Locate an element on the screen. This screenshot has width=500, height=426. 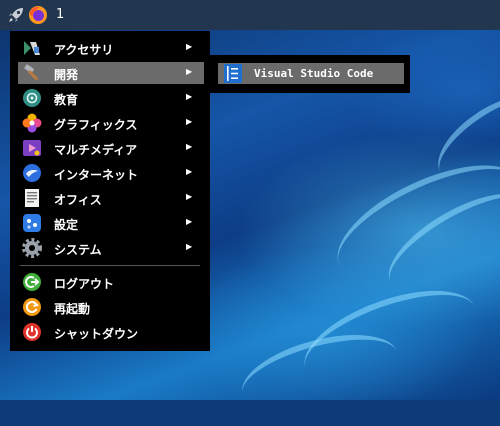
menu-item-label: グラフィックス is located at coordinates (96, 125).